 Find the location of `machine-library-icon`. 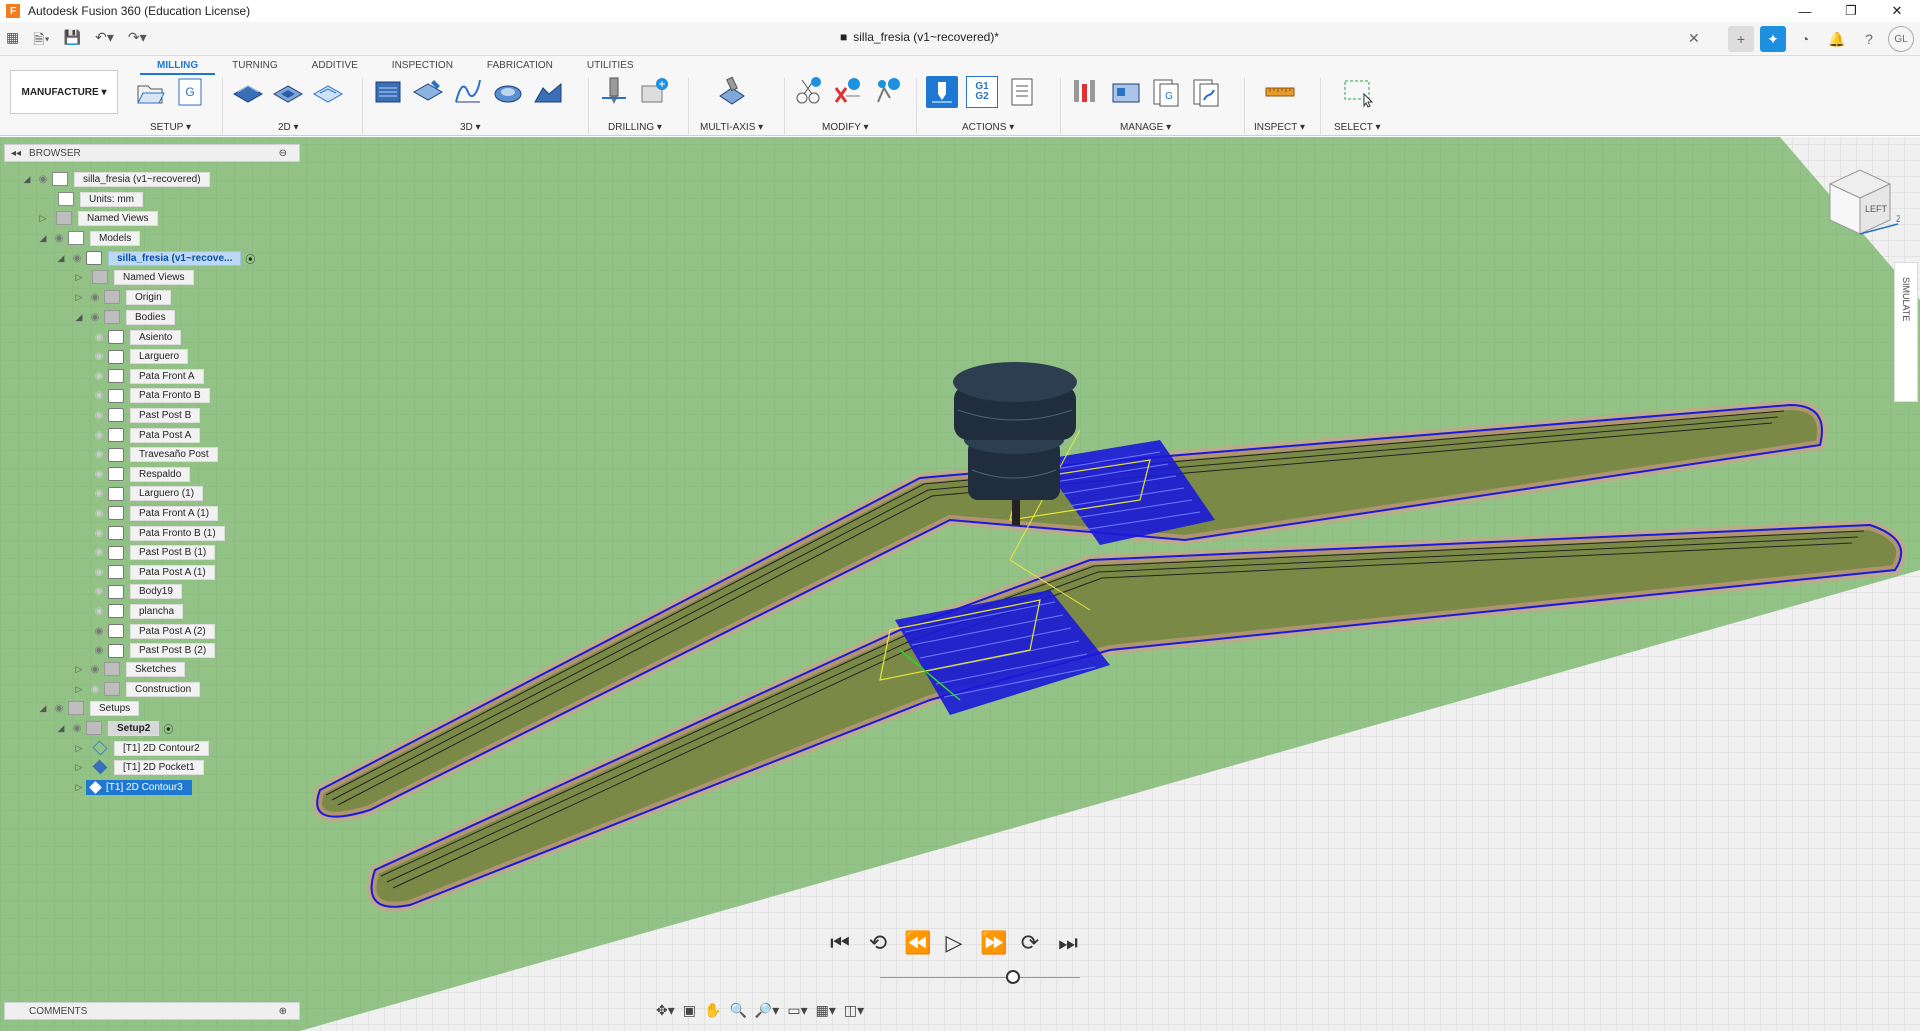

machine-library-icon is located at coordinates (1206, 92).